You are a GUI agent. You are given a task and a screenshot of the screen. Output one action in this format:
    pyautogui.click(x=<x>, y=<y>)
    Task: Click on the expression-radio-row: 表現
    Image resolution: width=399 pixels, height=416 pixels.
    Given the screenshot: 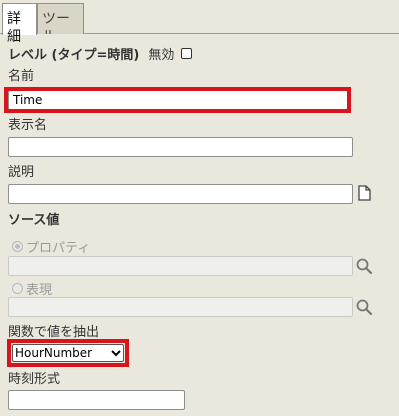 What is the action you would take?
    pyautogui.click(x=32, y=288)
    